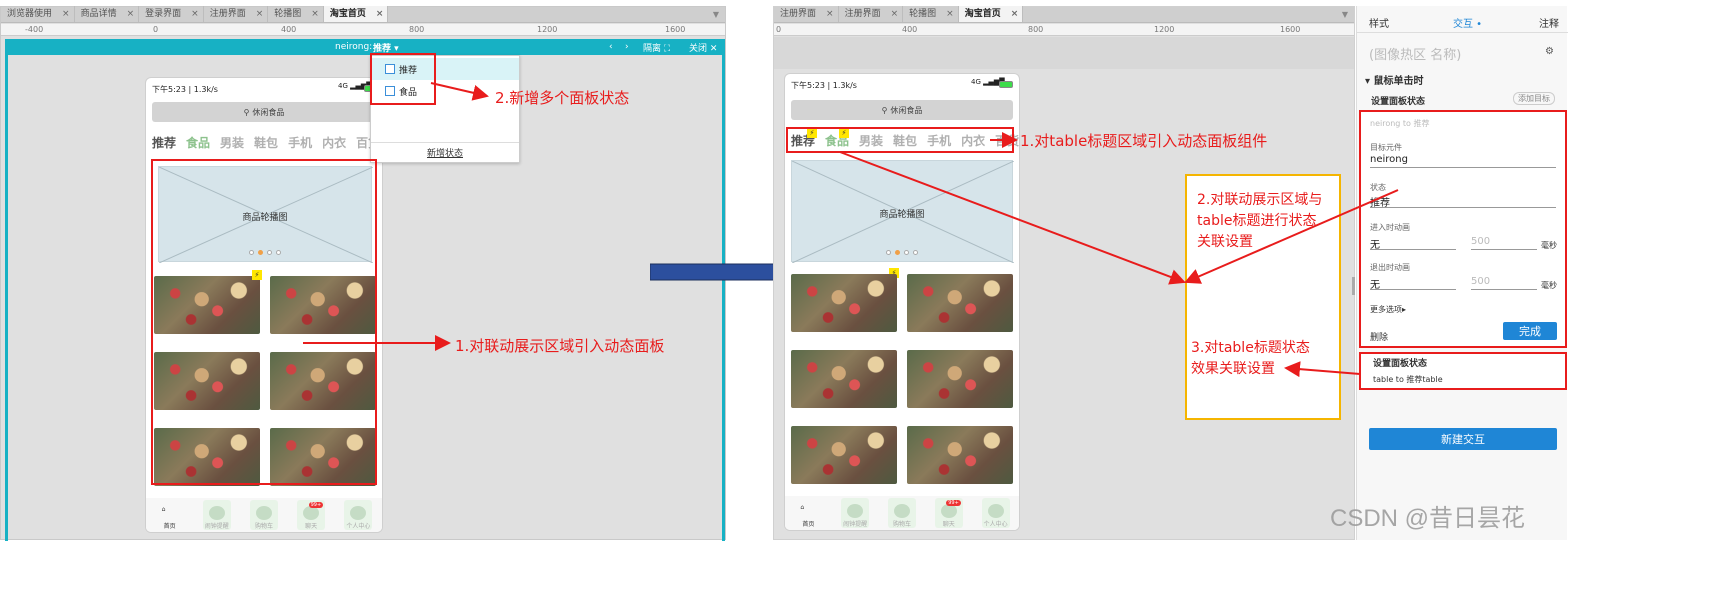 The width and height of the screenshot is (1727, 594). Describe the element at coordinates (1428, 518) in the screenshot. I see `watermark: CSDN @昔日昙花` at that location.